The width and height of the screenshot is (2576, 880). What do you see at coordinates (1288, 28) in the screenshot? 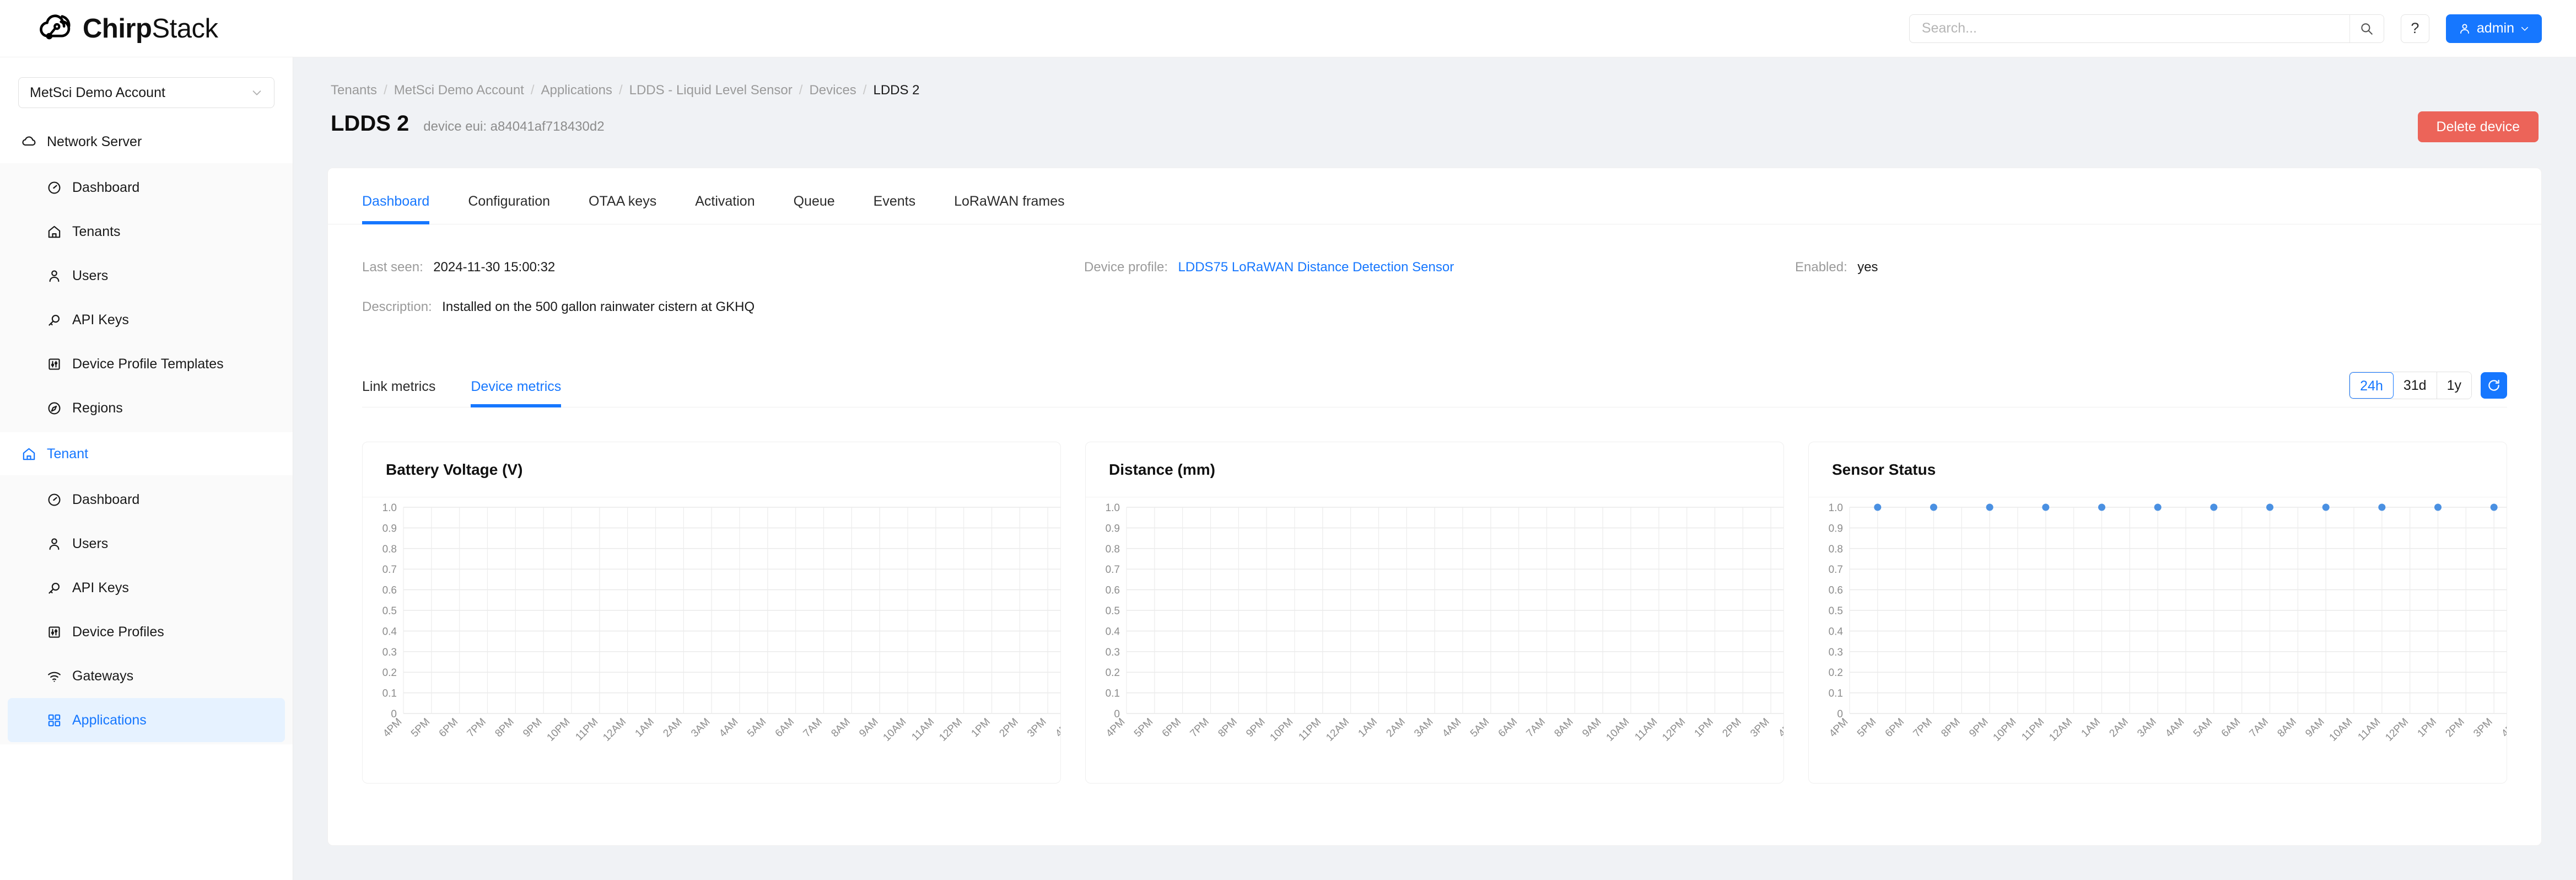
I see `top-header-bar: ChirpStack ? admin` at bounding box center [1288, 28].